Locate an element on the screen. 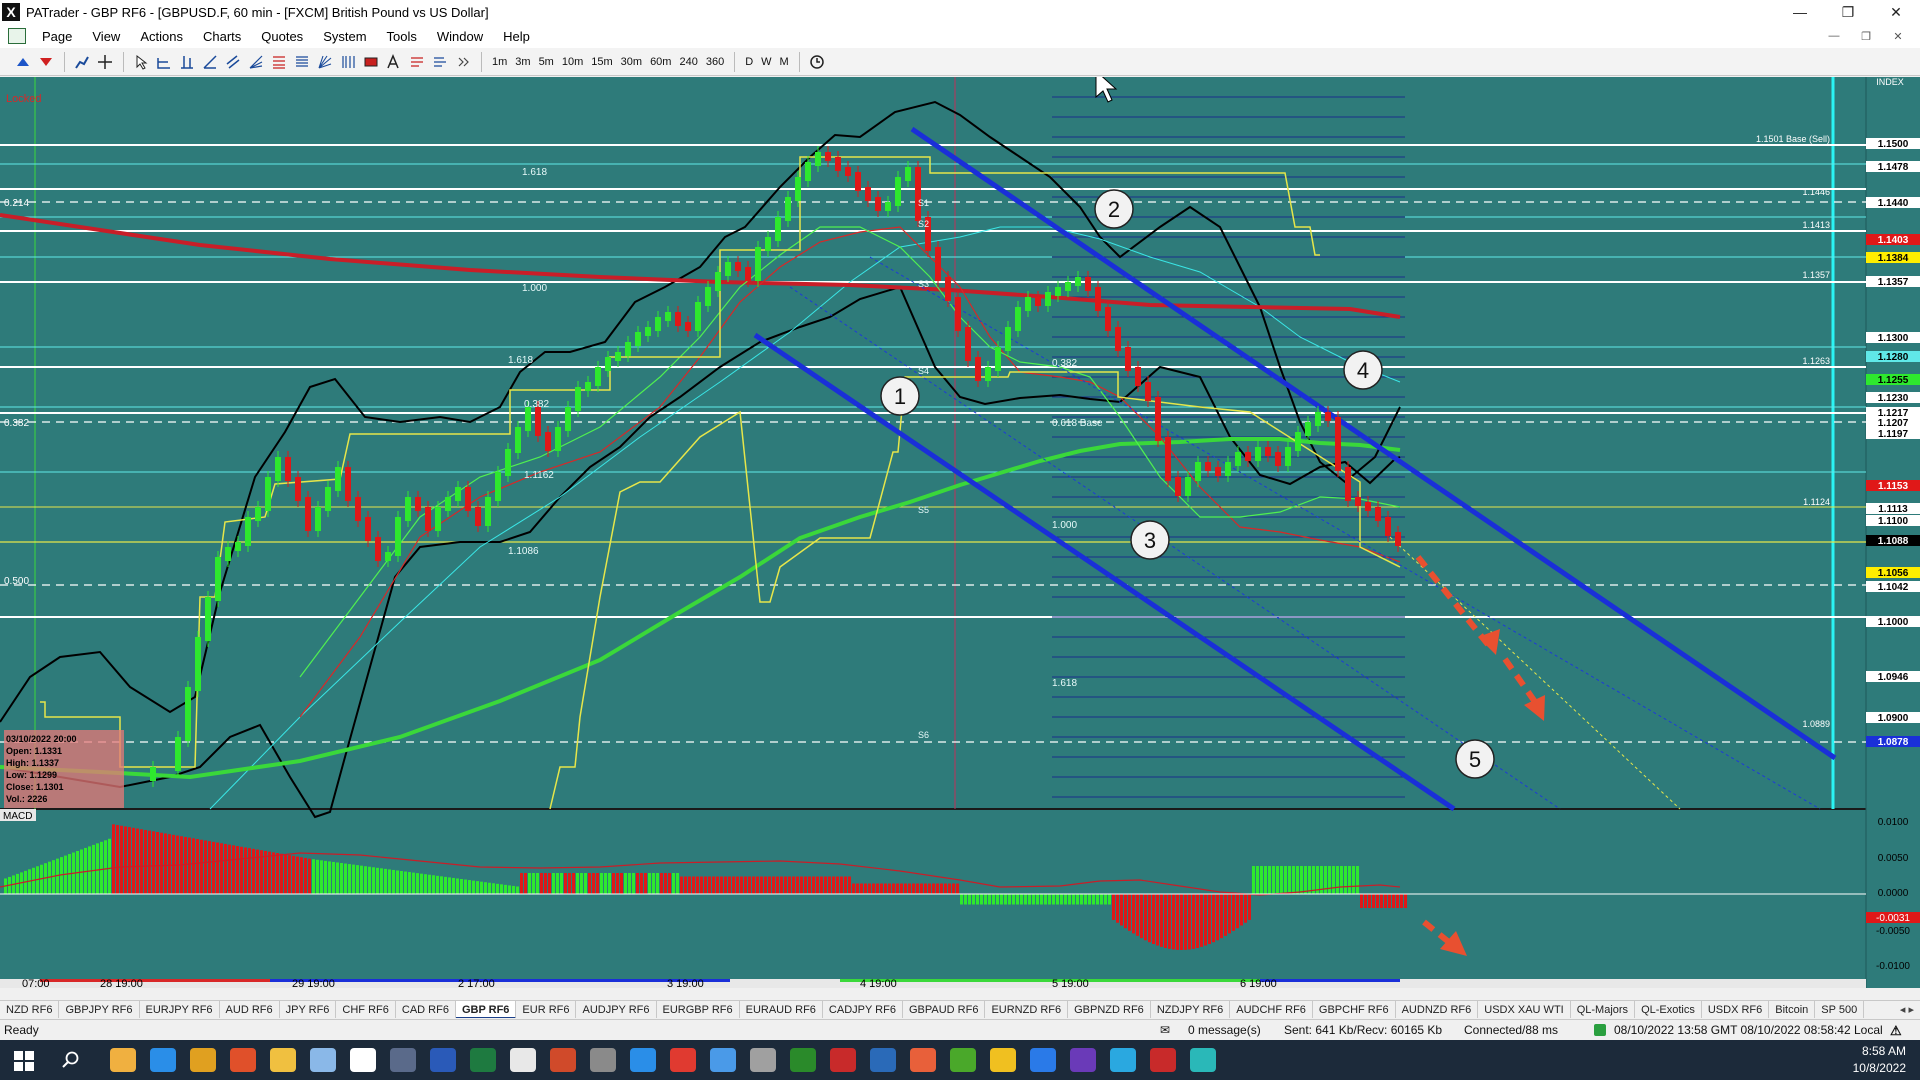  menu-page: Page is located at coordinates (57, 36).